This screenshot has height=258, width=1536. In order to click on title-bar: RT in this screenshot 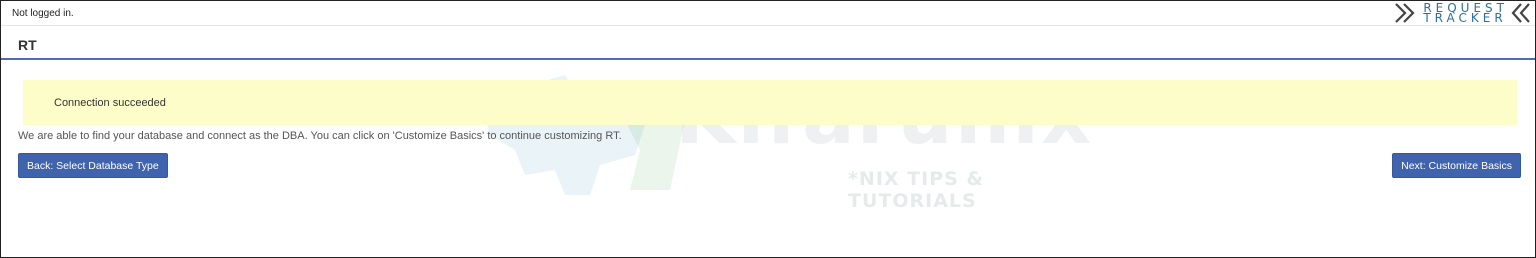, I will do `click(768, 42)`.